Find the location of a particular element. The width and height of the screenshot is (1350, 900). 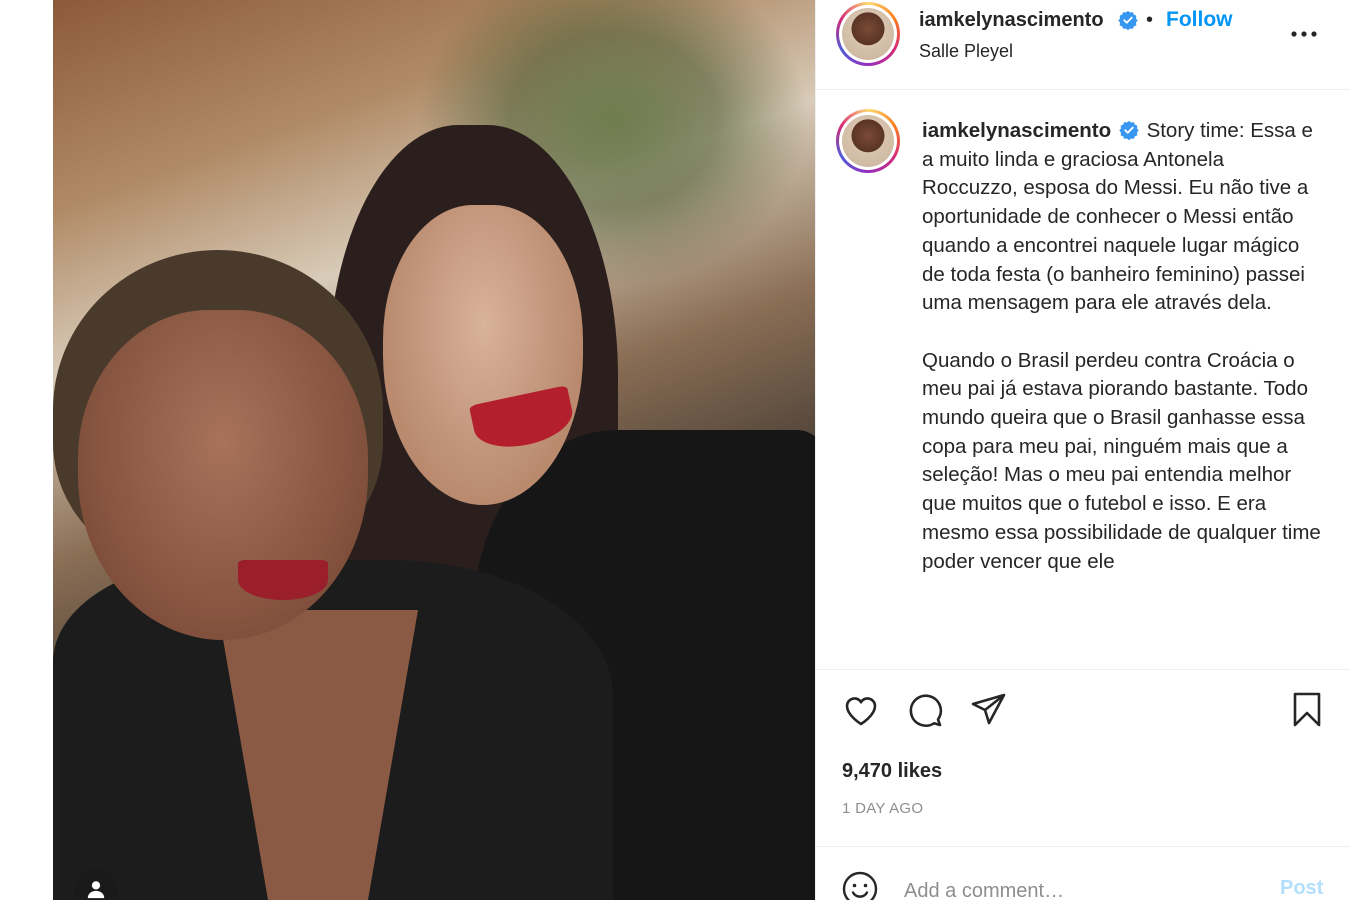

more-options-button is located at coordinates (1304, 34).